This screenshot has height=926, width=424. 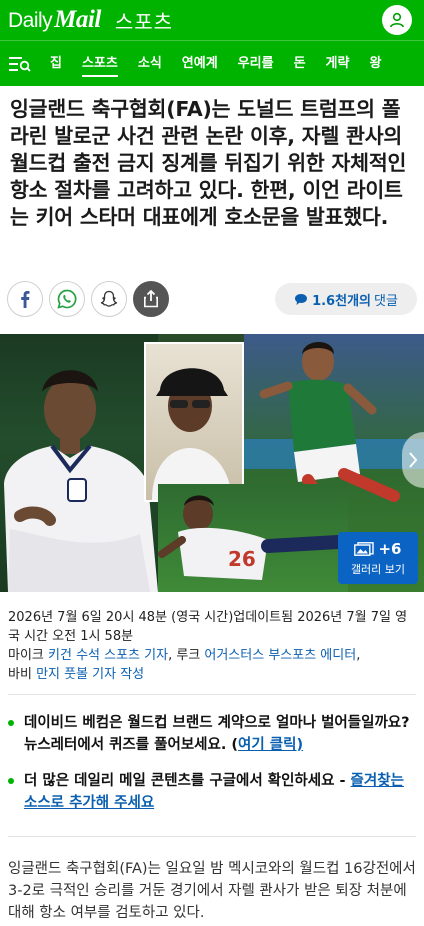 What do you see at coordinates (212, 20) in the screenshot?
I see `top-header: Daily Mail 스포츠` at bounding box center [212, 20].